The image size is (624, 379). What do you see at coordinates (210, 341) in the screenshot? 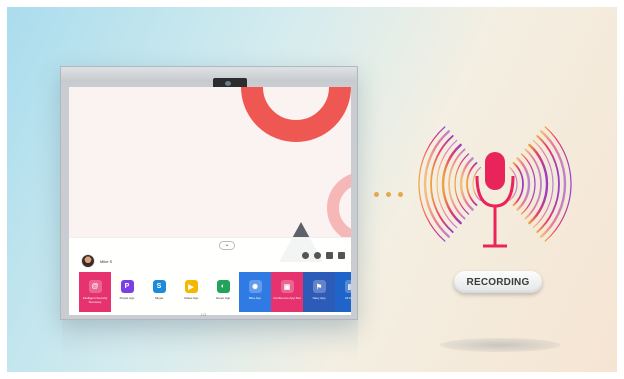
I see `tv-reflection` at bounding box center [210, 341].